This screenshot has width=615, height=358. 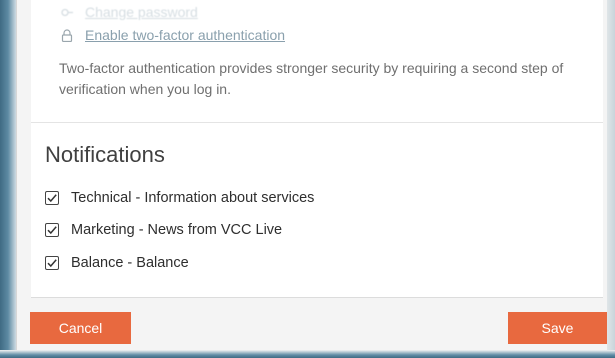 I want to click on change-password-row: Change password, so click(x=129, y=12).